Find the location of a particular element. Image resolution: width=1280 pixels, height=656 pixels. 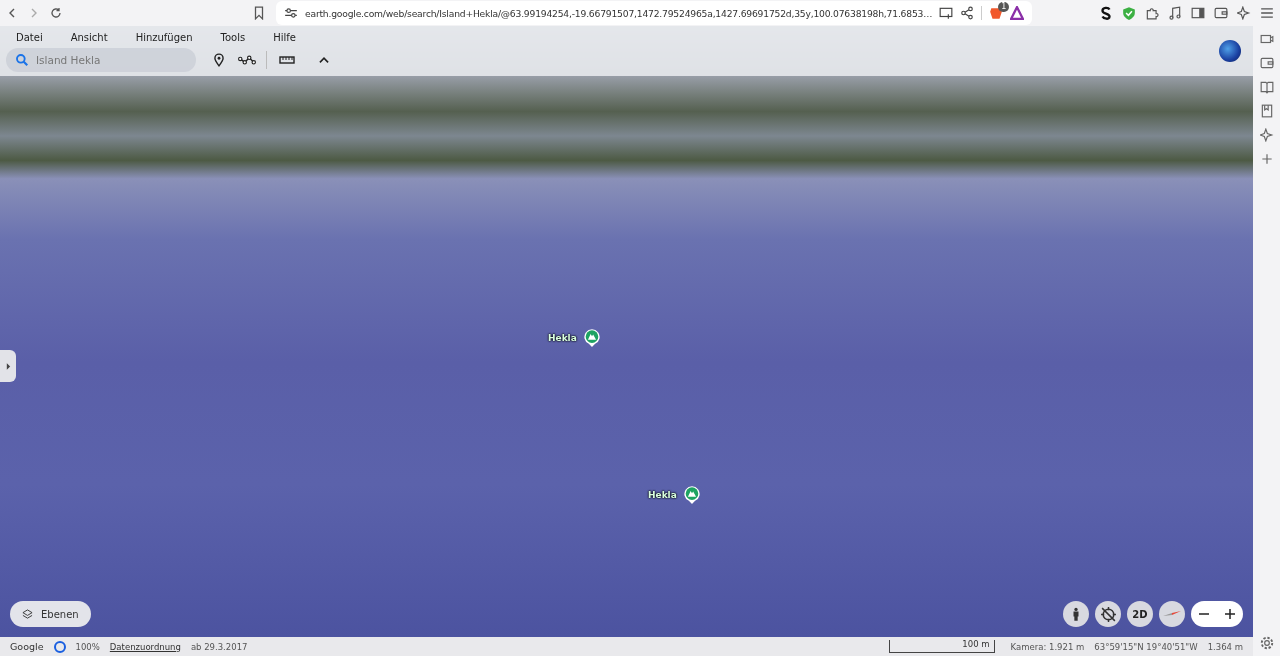

layers-icon is located at coordinates (27, 614).